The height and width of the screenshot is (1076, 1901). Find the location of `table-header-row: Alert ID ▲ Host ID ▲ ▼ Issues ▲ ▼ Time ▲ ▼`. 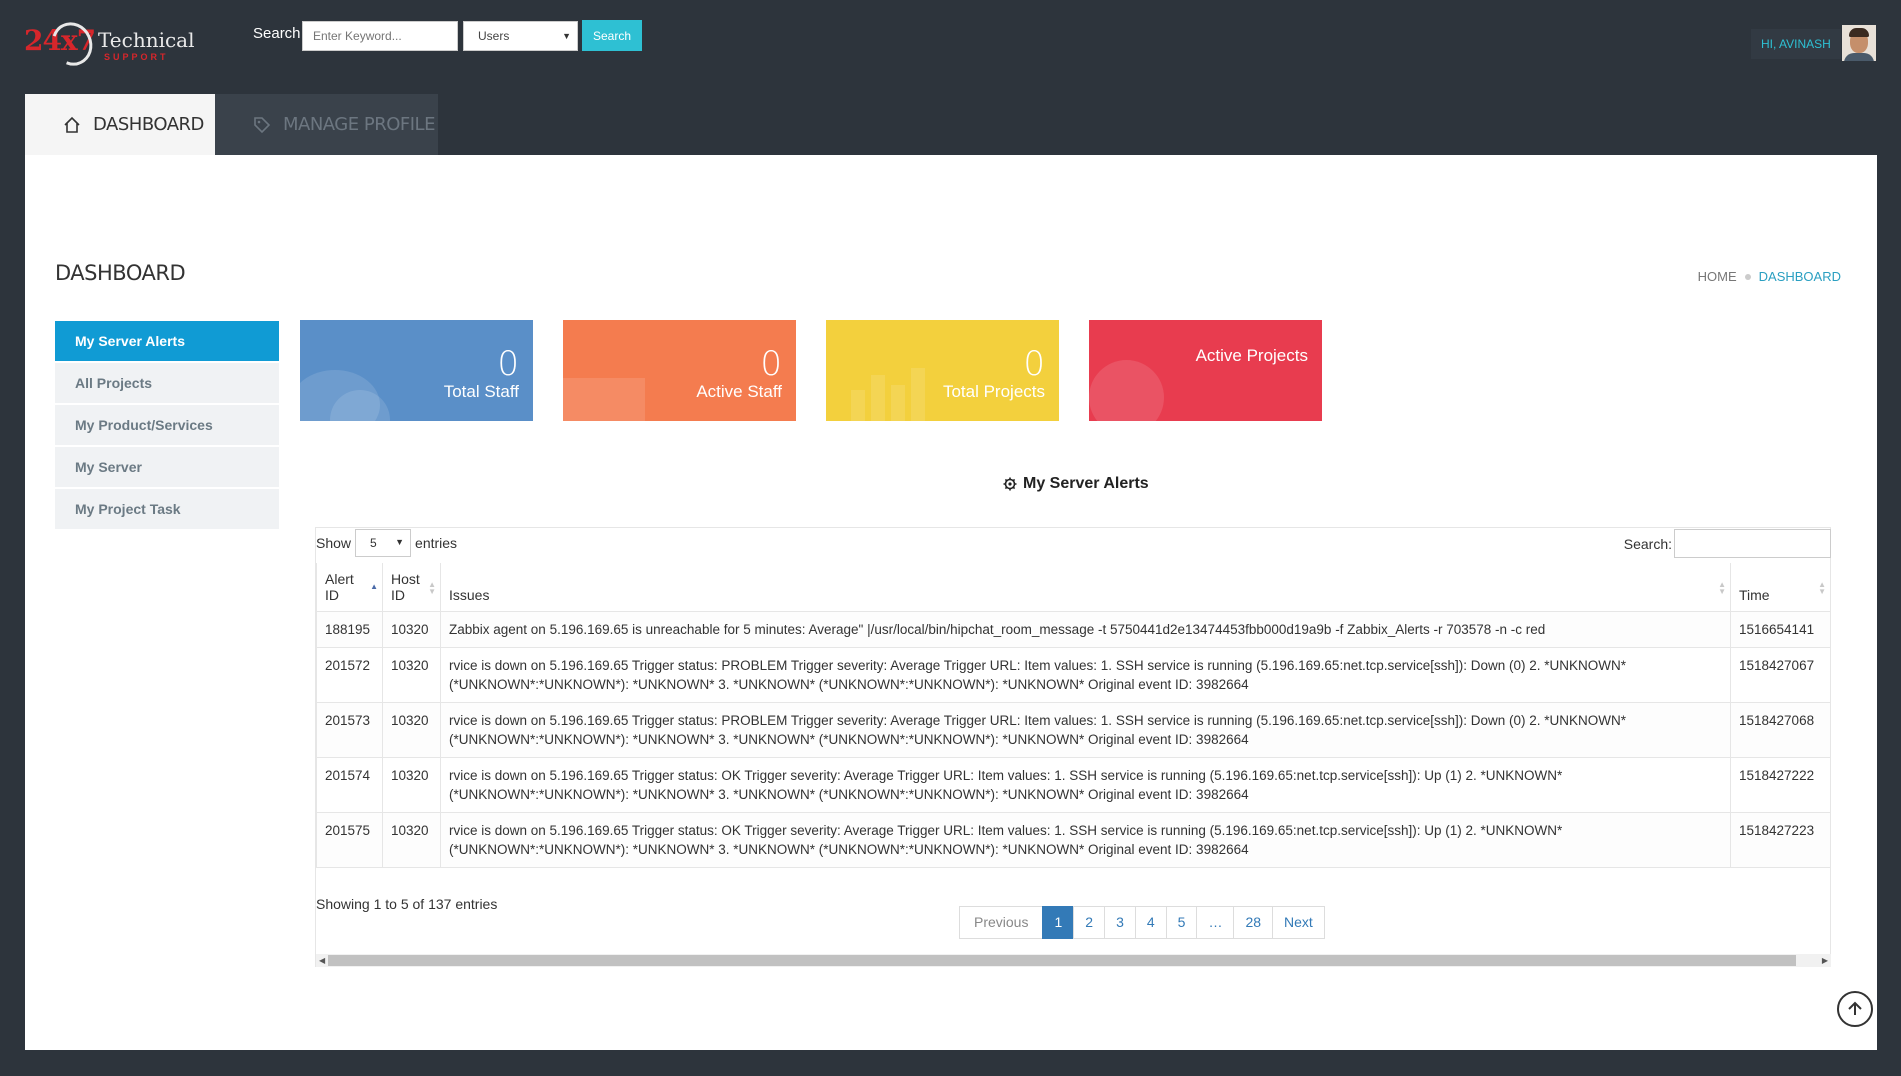

table-header-row: Alert ID ▲ Host ID ▲ ▼ Issues ▲ ▼ Time ▲ ▼ is located at coordinates (1073, 587).